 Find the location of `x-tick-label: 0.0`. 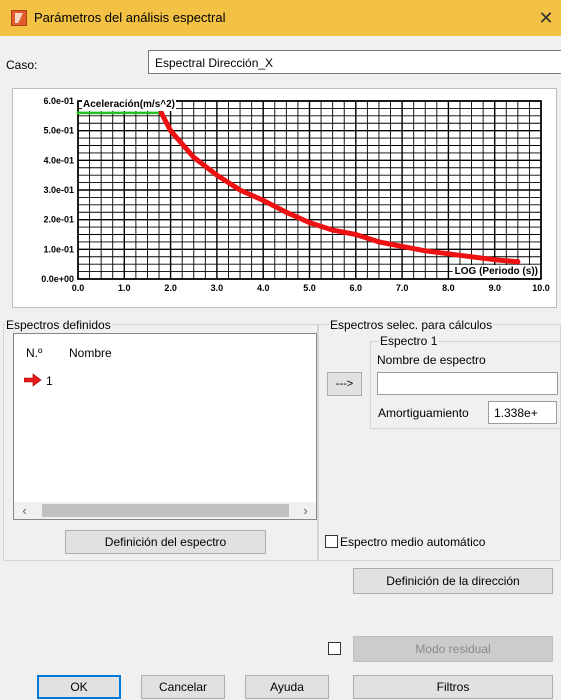

x-tick-label: 0.0 is located at coordinates (78, 288).